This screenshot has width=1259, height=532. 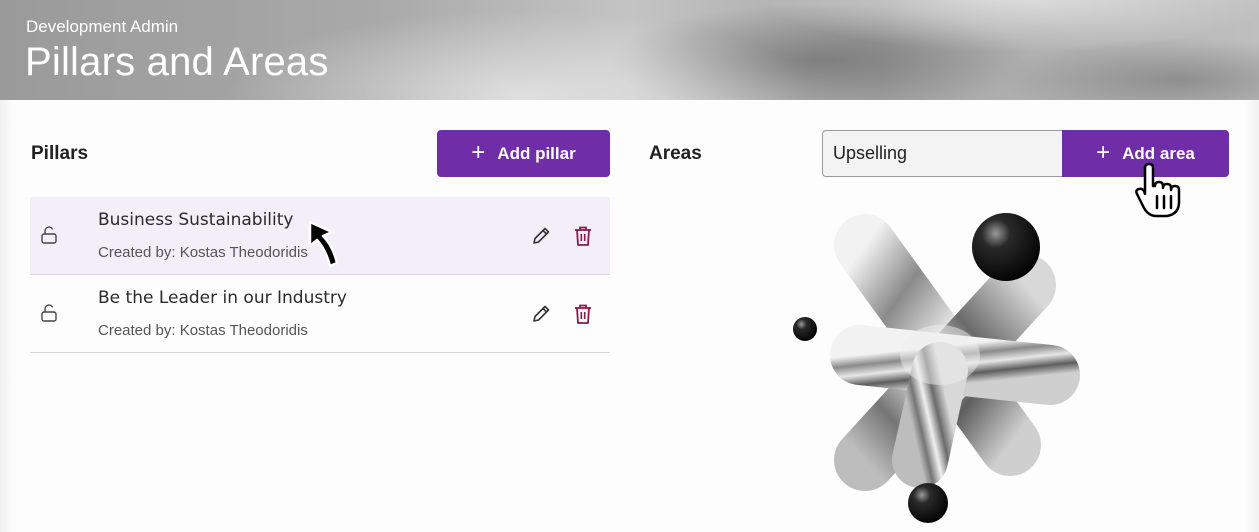 I want to click on areas-heading: Areas, so click(x=675, y=153).